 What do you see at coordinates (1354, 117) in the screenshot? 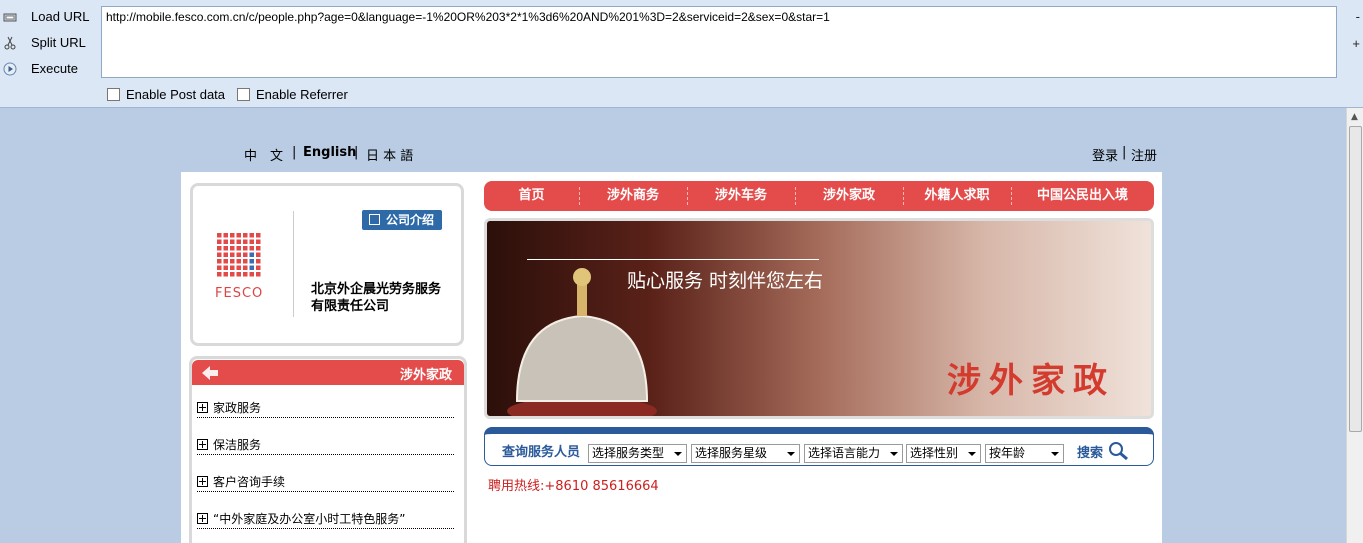
I see `scroll-up-arrow-icon: ▲` at bounding box center [1354, 117].